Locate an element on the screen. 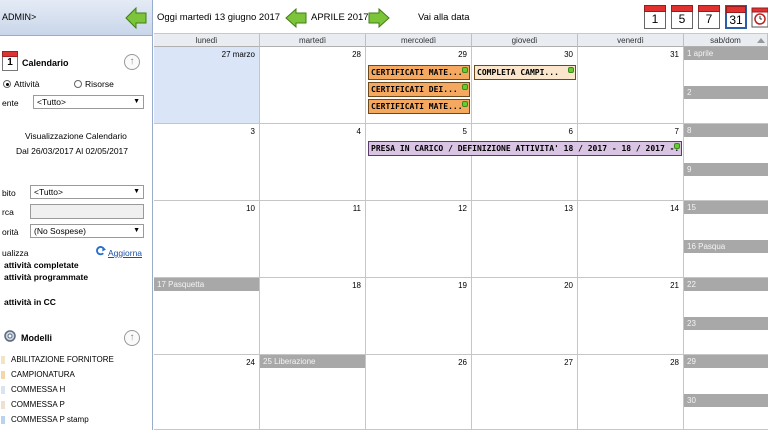 The image size is (768, 430). day-cell: 5 is located at coordinates (419, 162).